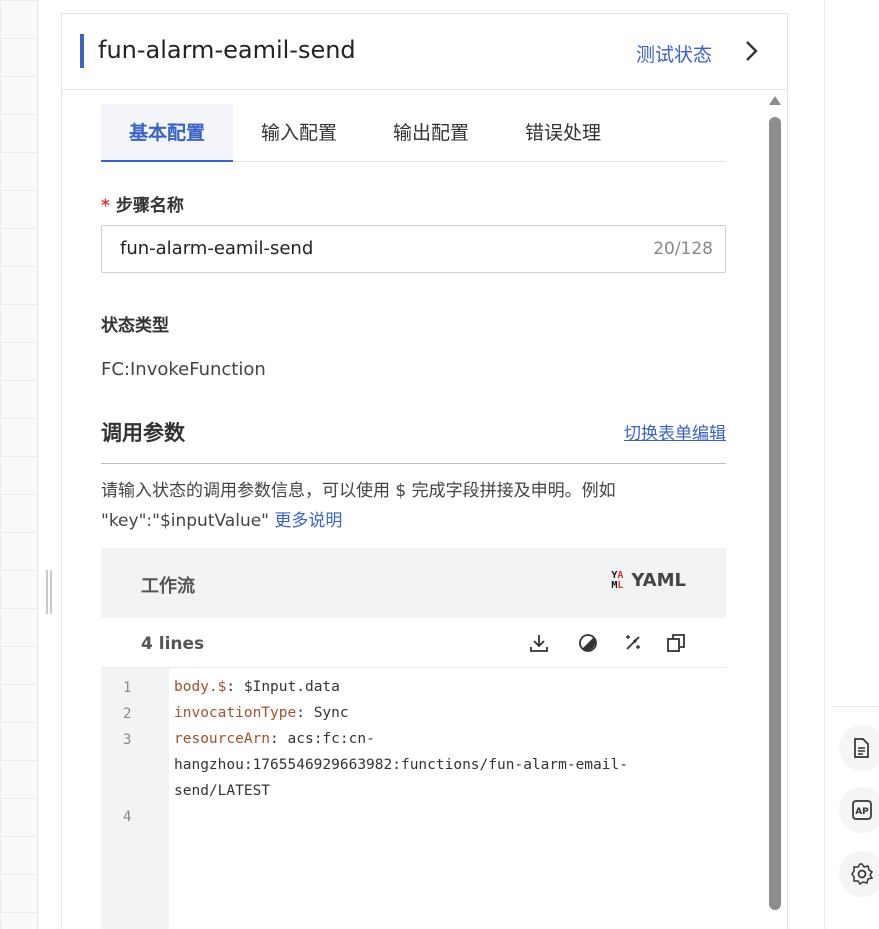 The image size is (879, 929). What do you see at coordinates (127, 817) in the screenshot?
I see `line-number: 4` at bounding box center [127, 817].